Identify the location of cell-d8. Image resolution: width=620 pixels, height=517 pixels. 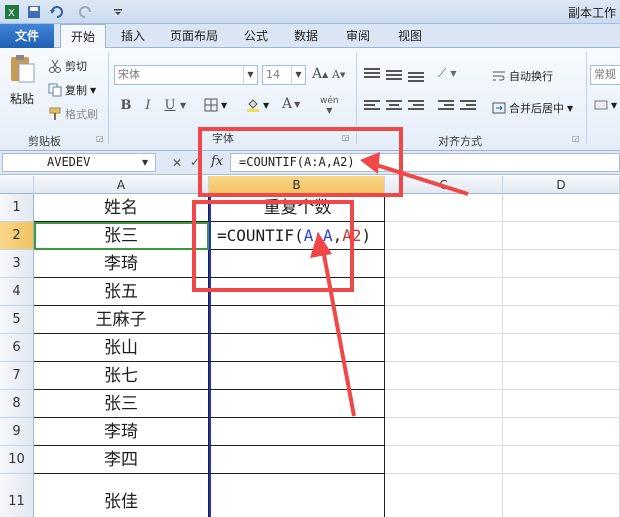
(561, 404).